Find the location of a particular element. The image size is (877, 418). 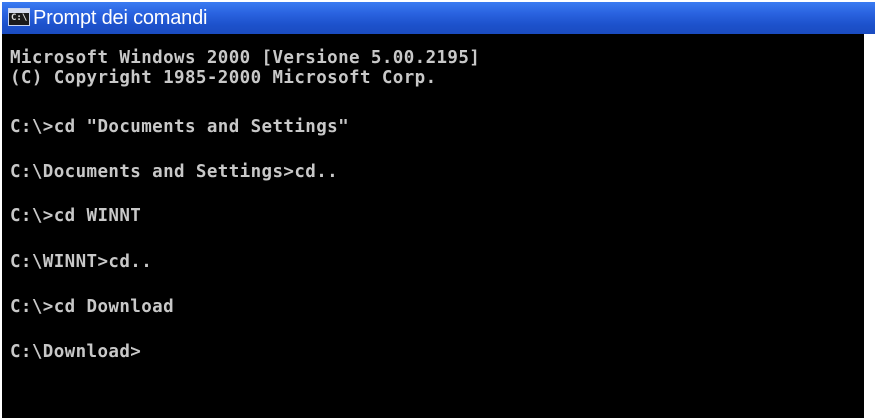

console-prompt-line: C:\Download> is located at coordinates (76, 352).